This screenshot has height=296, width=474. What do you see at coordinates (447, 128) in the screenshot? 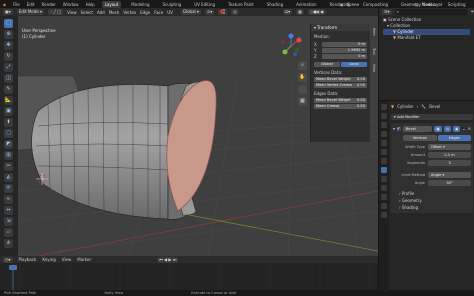
I see `viewport-toggle-icon: ▭` at bounding box center [447, 128].